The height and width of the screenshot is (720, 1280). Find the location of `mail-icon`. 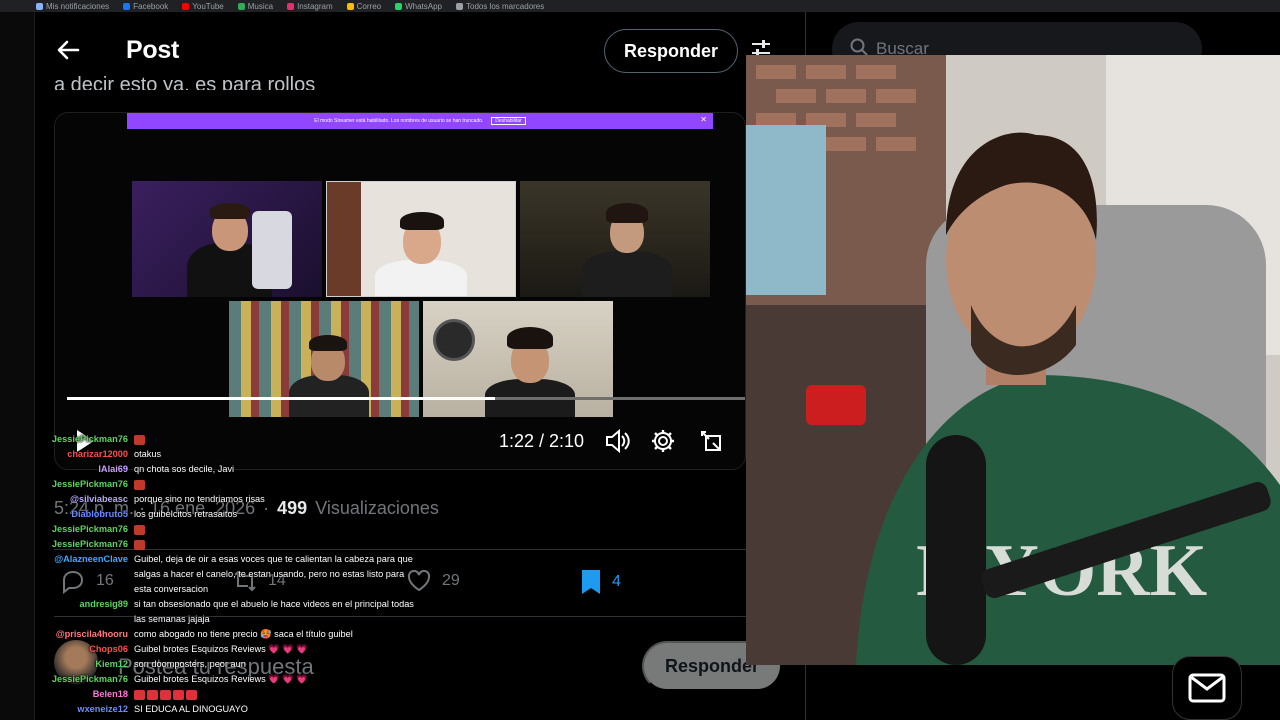

mail-icon is located at coordinates (1207, 688).